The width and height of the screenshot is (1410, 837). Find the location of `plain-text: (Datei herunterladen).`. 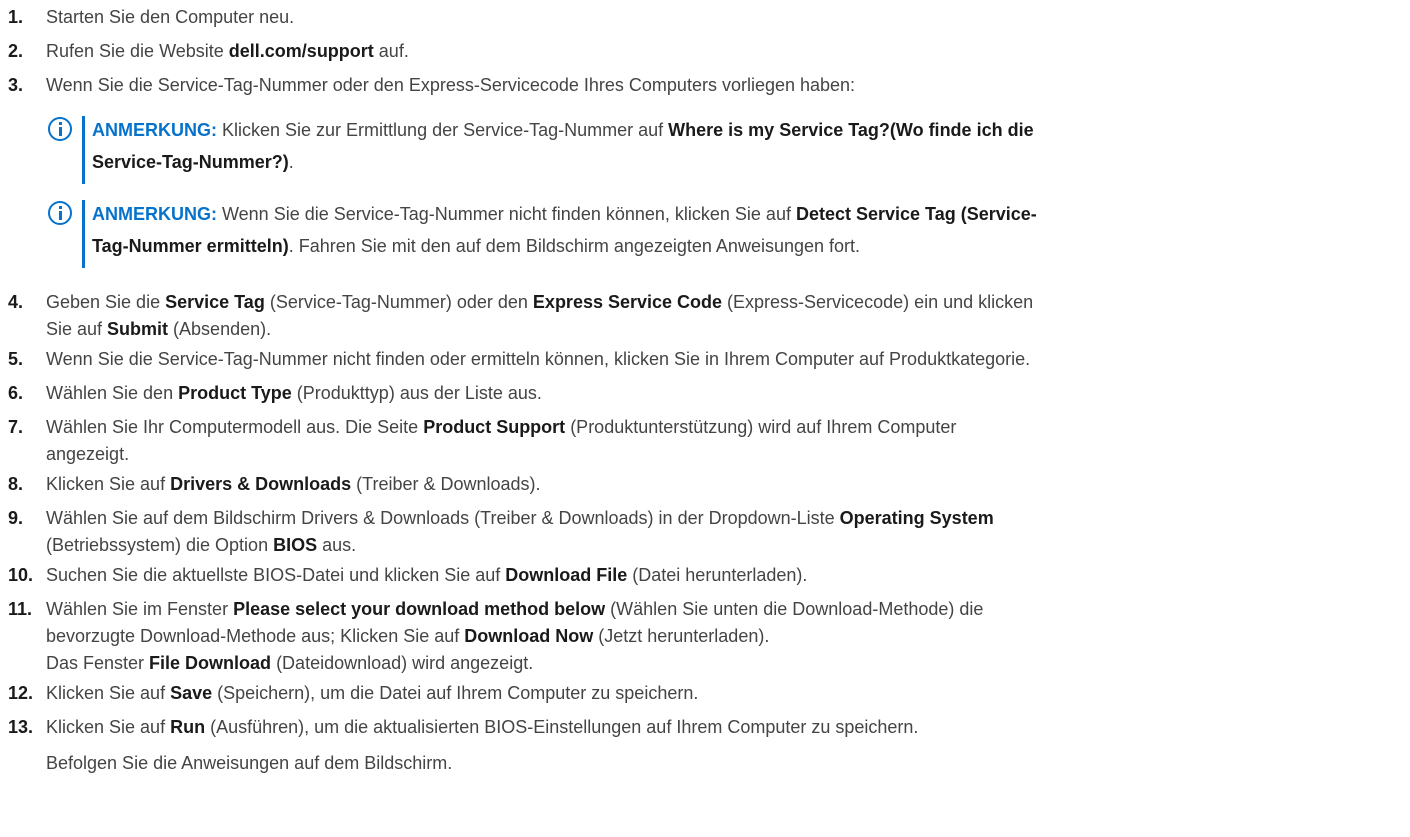

plain-text: (Datei herunterladen). is located at coordinates (717, 575).